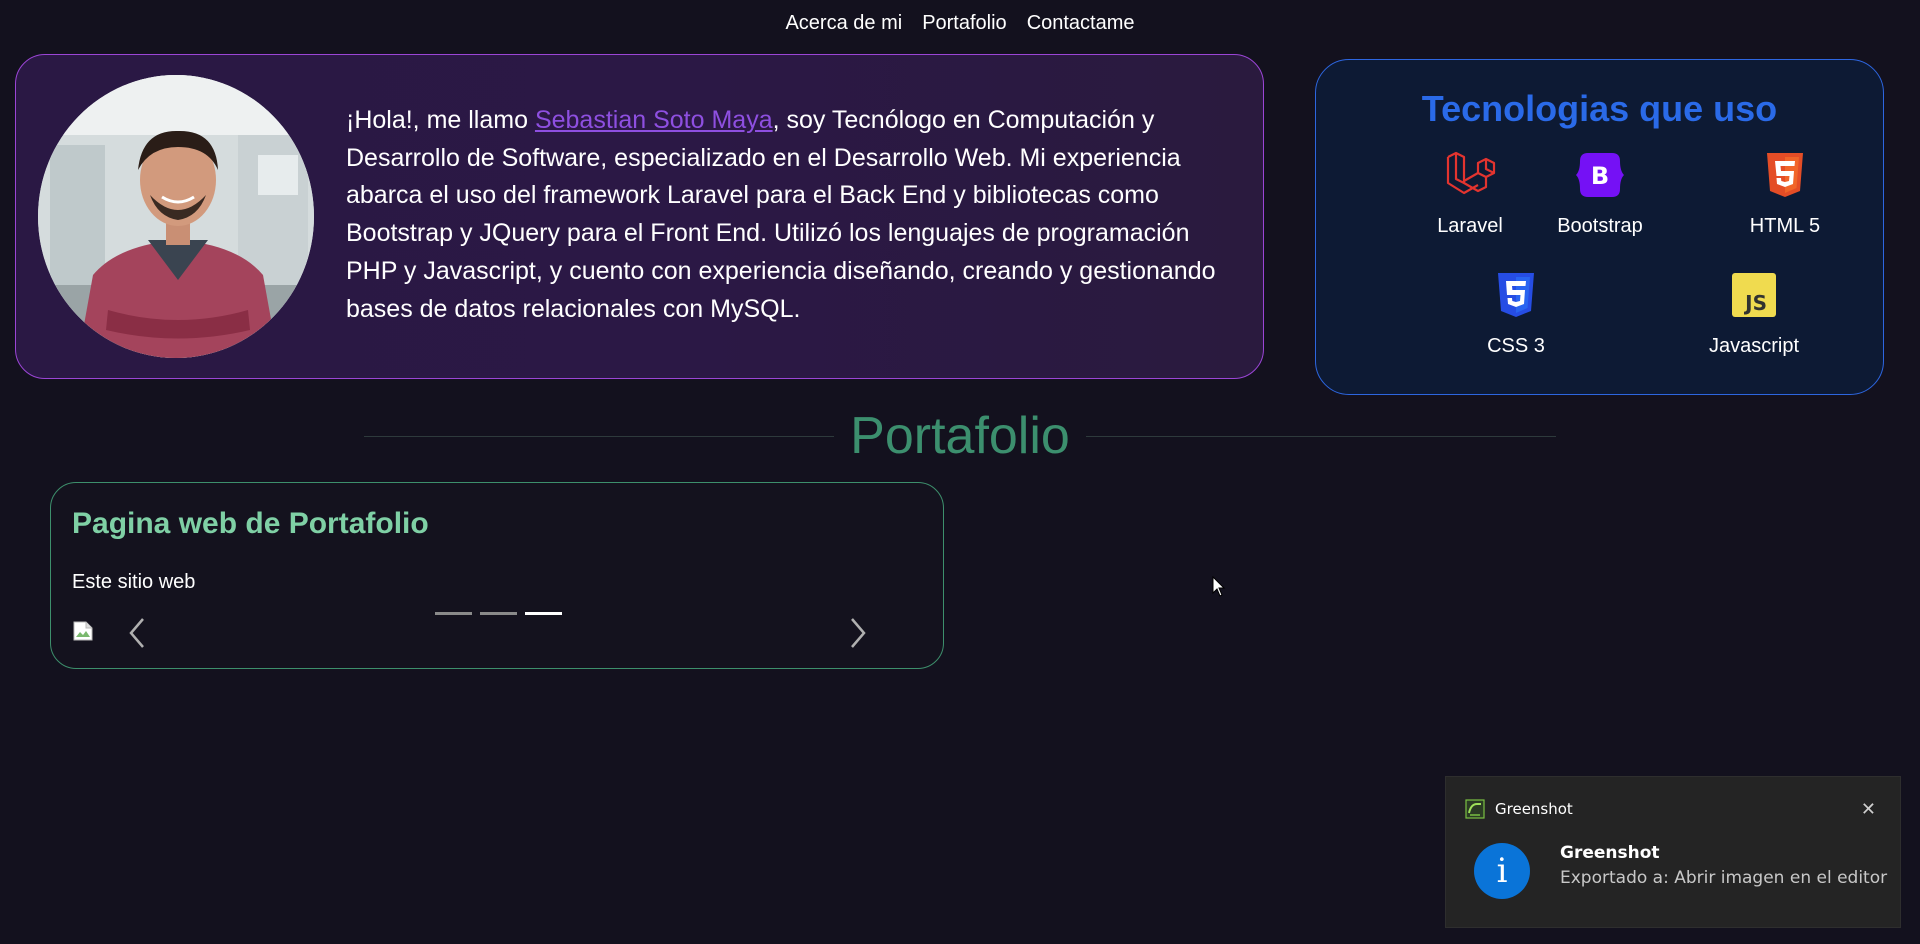 This screenshot has height=944, width=1920. Describe the element at coordinates (1502, 871) in the screenshot. I see `info-icon: i` at that location.